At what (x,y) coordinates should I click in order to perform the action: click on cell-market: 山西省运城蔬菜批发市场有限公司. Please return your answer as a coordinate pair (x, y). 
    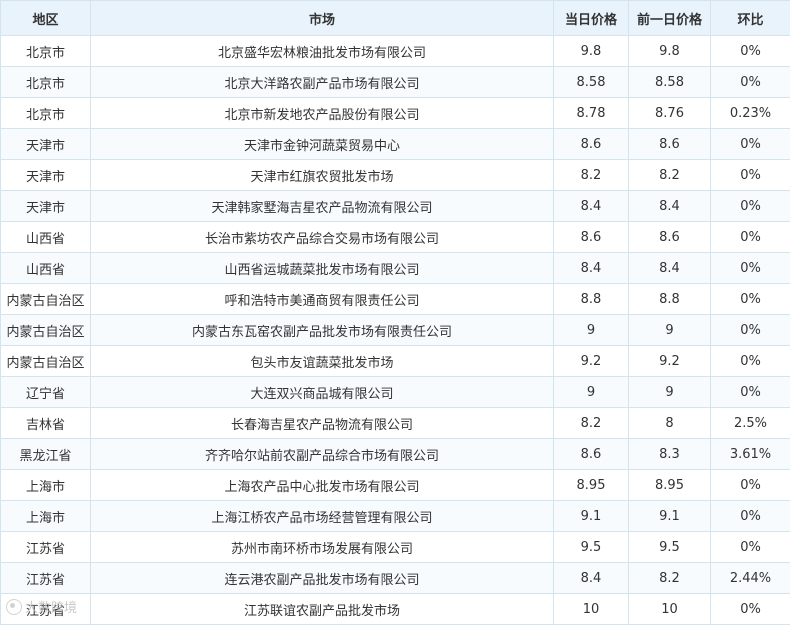
    Looking at the image, I should click on (322, 268).